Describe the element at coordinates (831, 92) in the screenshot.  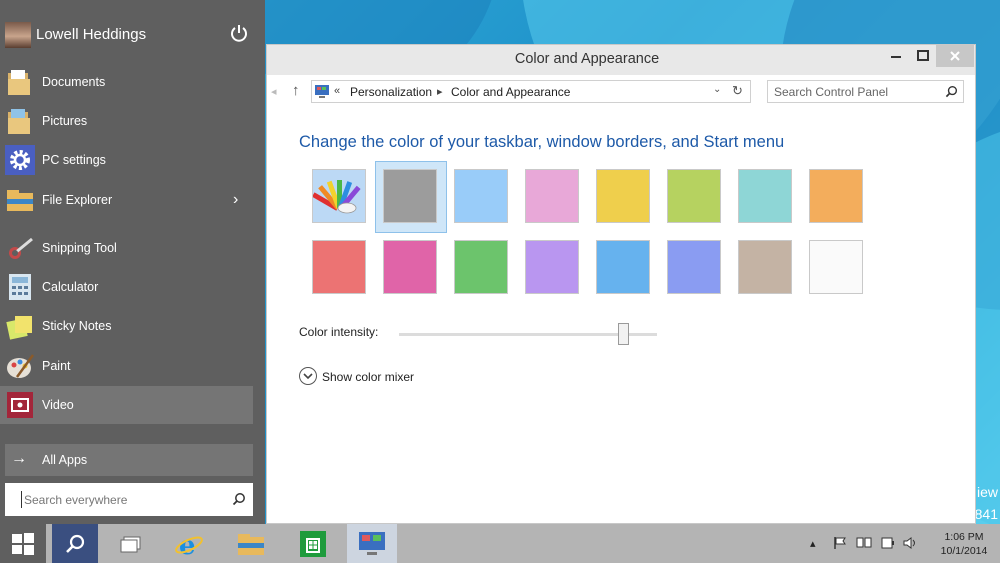
I see `search-placeholder: Search Control Panel` at that location.